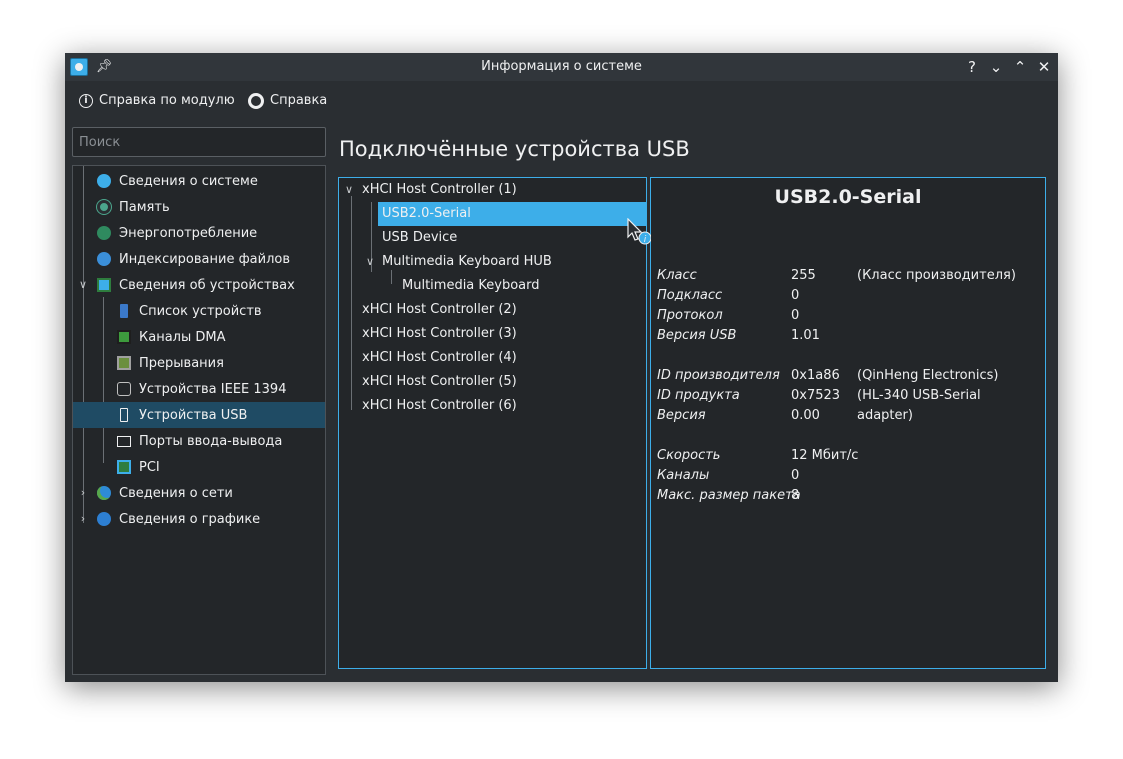 Image resolution: width=1123 pixels, height=759 pixels. Describe the element at coordinates (996, 67) in the screenshot. I see `minimize-button: ⌄` at that location.